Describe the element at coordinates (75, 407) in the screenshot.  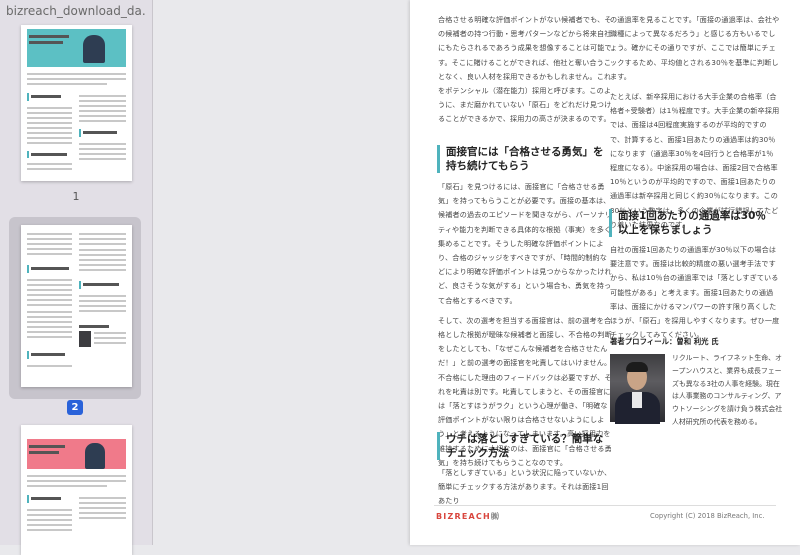
I see `page-number-2: 2` at that location.